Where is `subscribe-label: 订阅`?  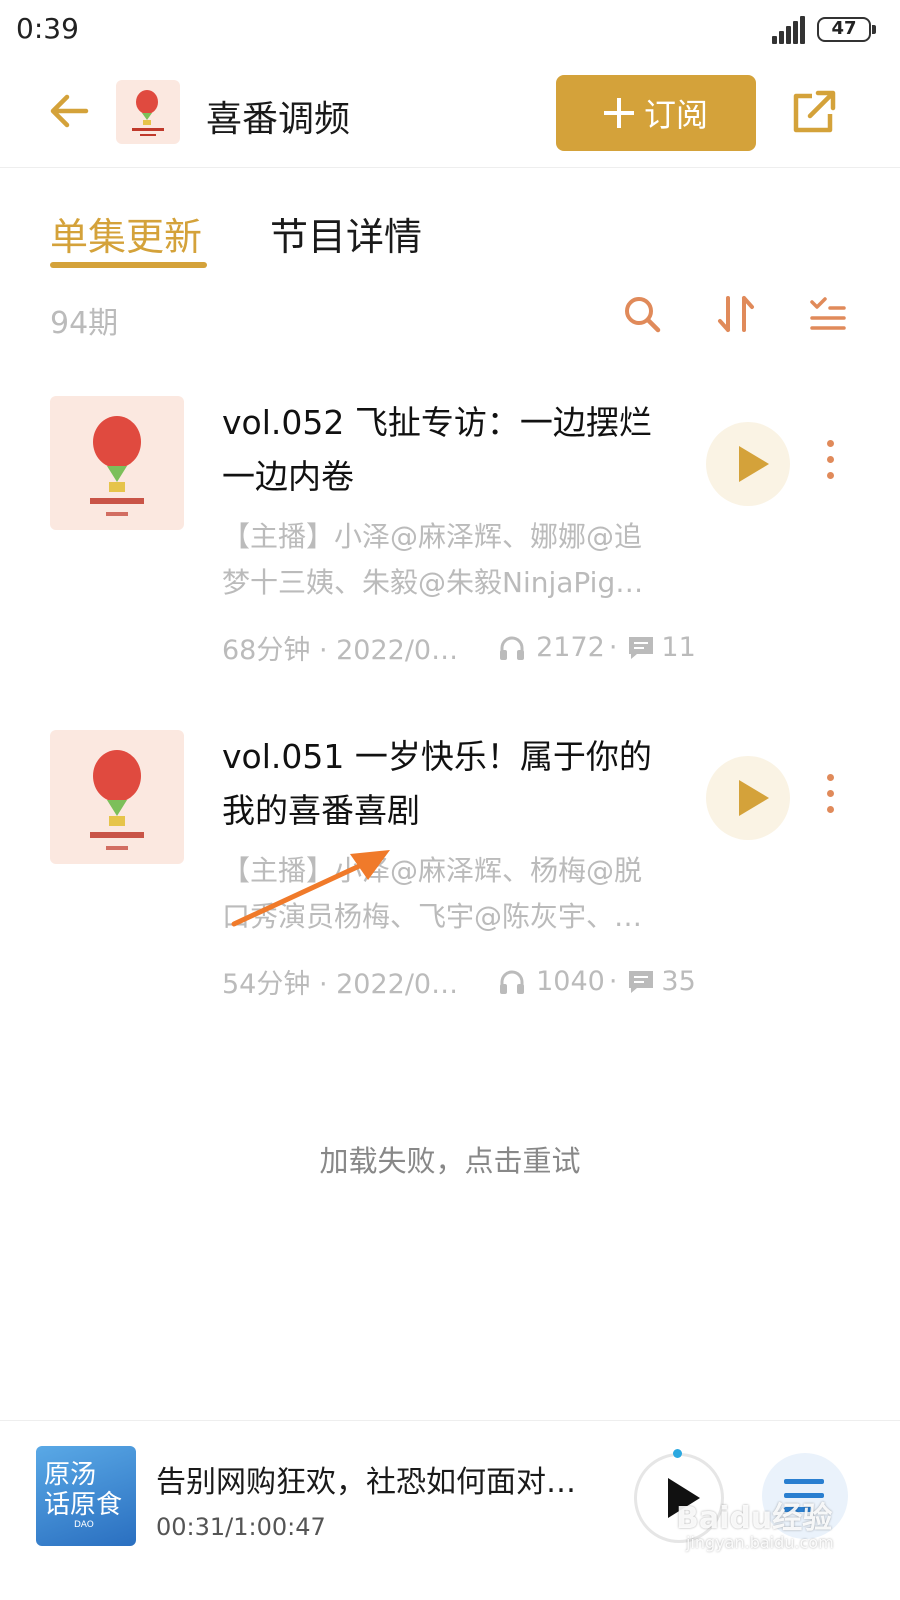
subscribe-label: 订阅 is located at coordinates (675, 115).